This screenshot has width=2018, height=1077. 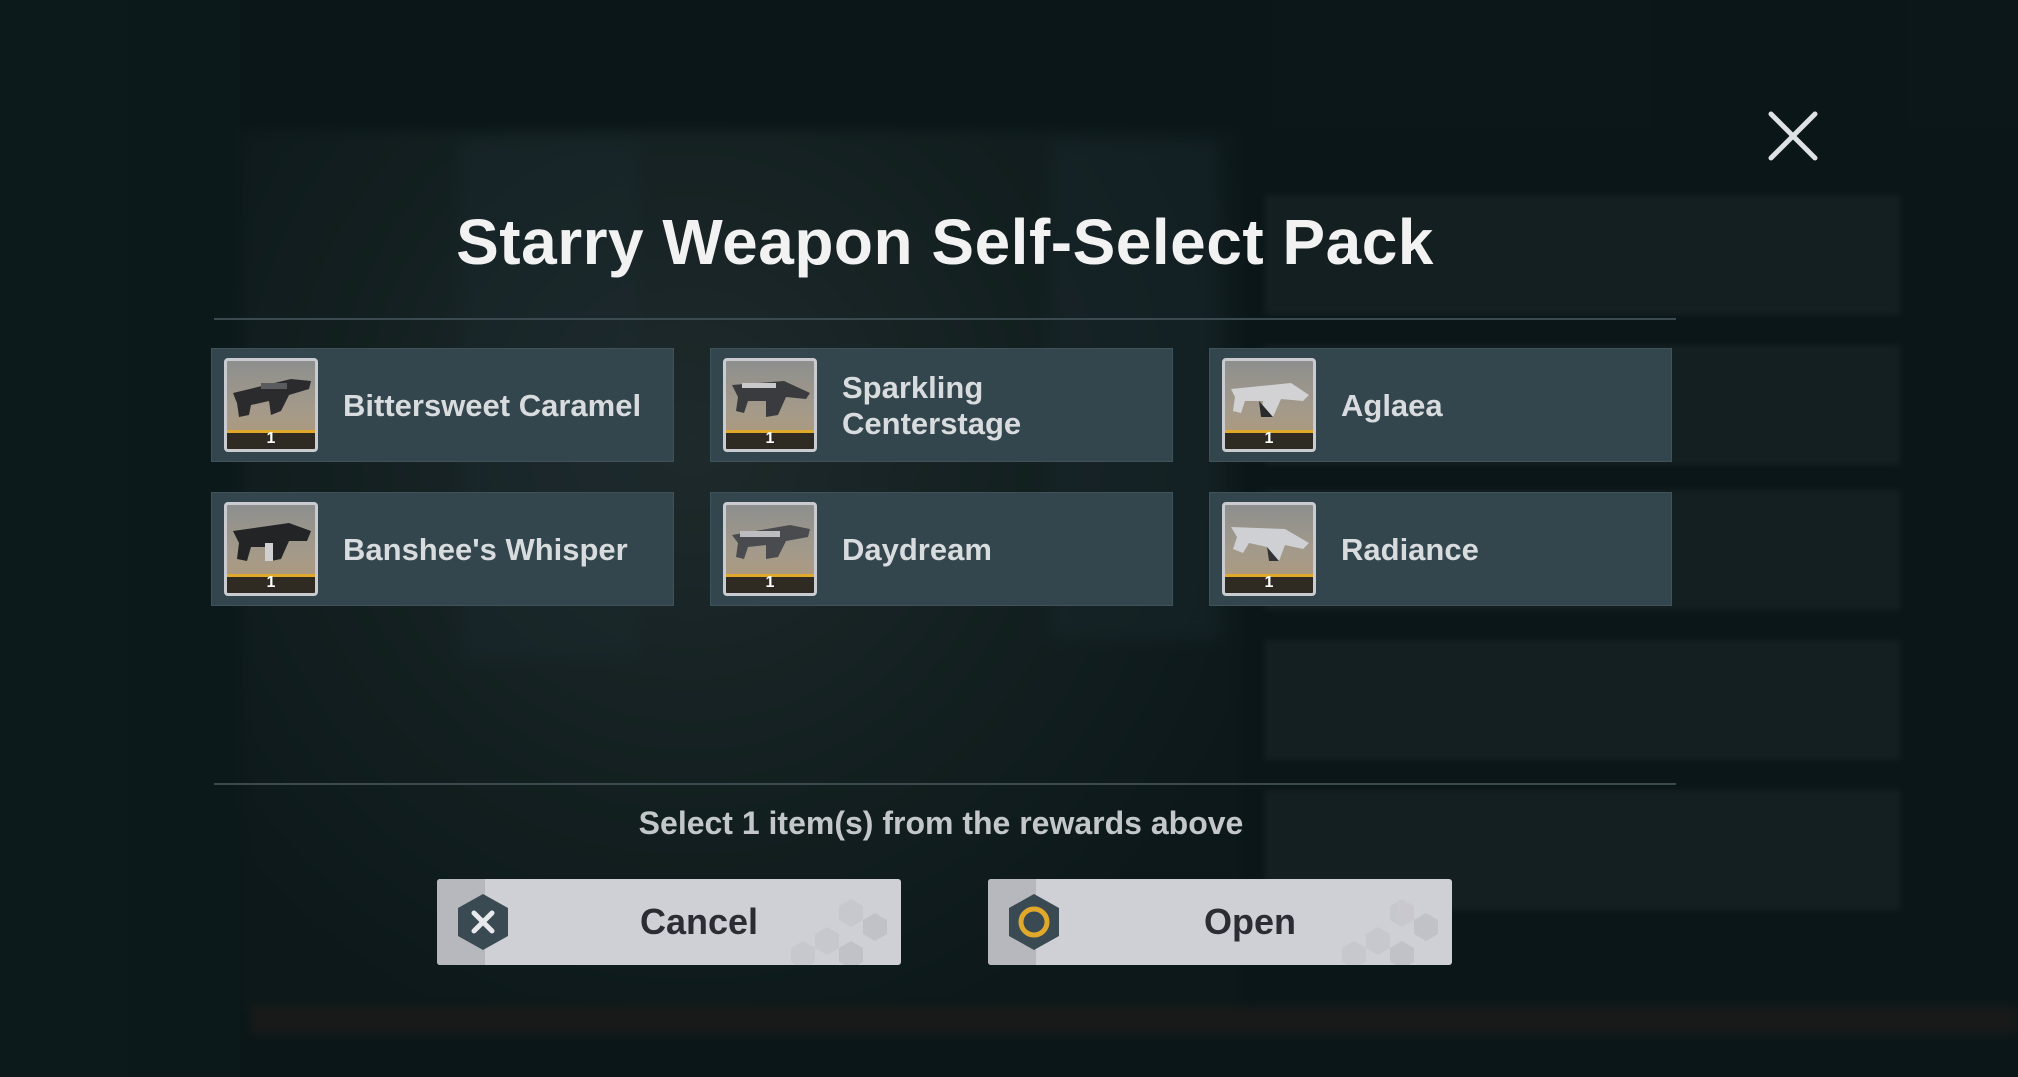 I want to click on reward-name: Sparkling Centerstage, so click(x=932, y=405).